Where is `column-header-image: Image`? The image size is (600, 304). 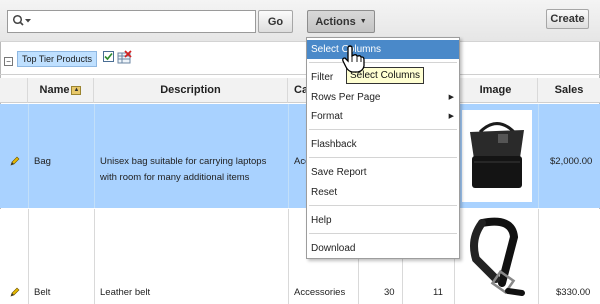 column-header-image: Image is located at coordinates (496, 90).